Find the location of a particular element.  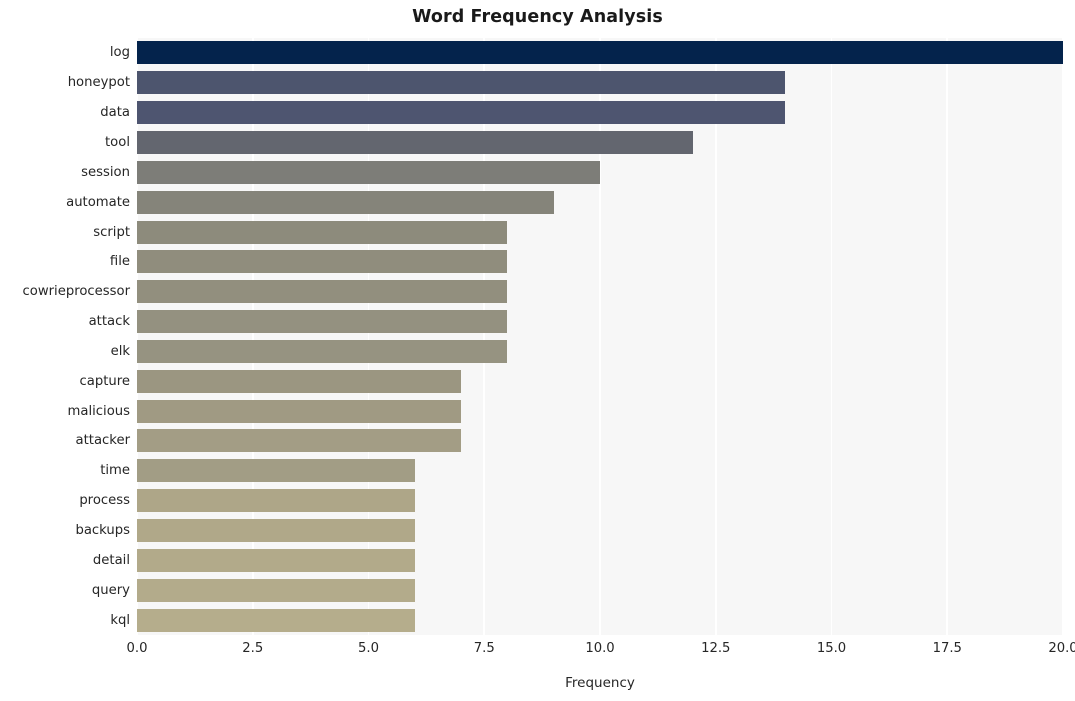

bar-session is located at coordinates (368, 172).